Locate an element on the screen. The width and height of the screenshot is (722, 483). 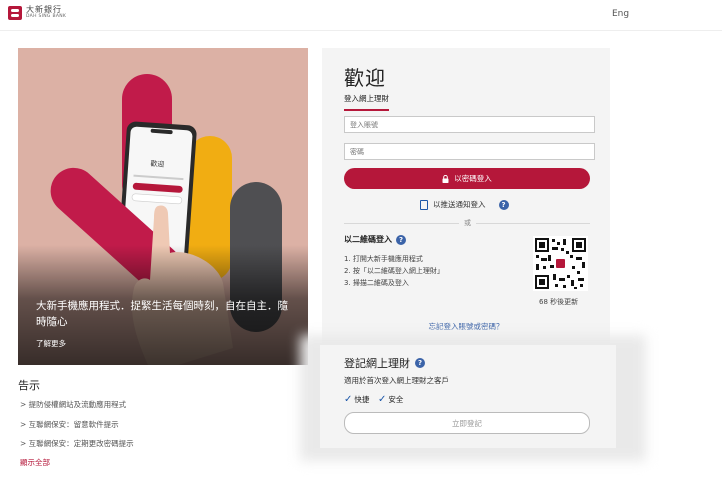
tab-online-banking-login: 登入網上理財 is located at coordinates (366, 102).